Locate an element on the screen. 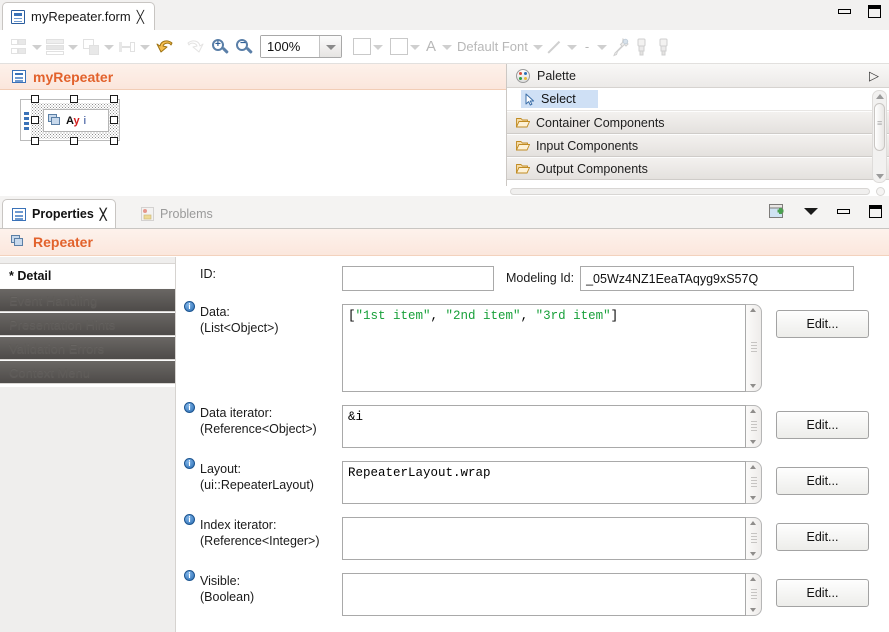 Image resolution: width=889 pixels, height=632 pixels. data-iterator-scroll-spinner is located at coordinates (754, 426).